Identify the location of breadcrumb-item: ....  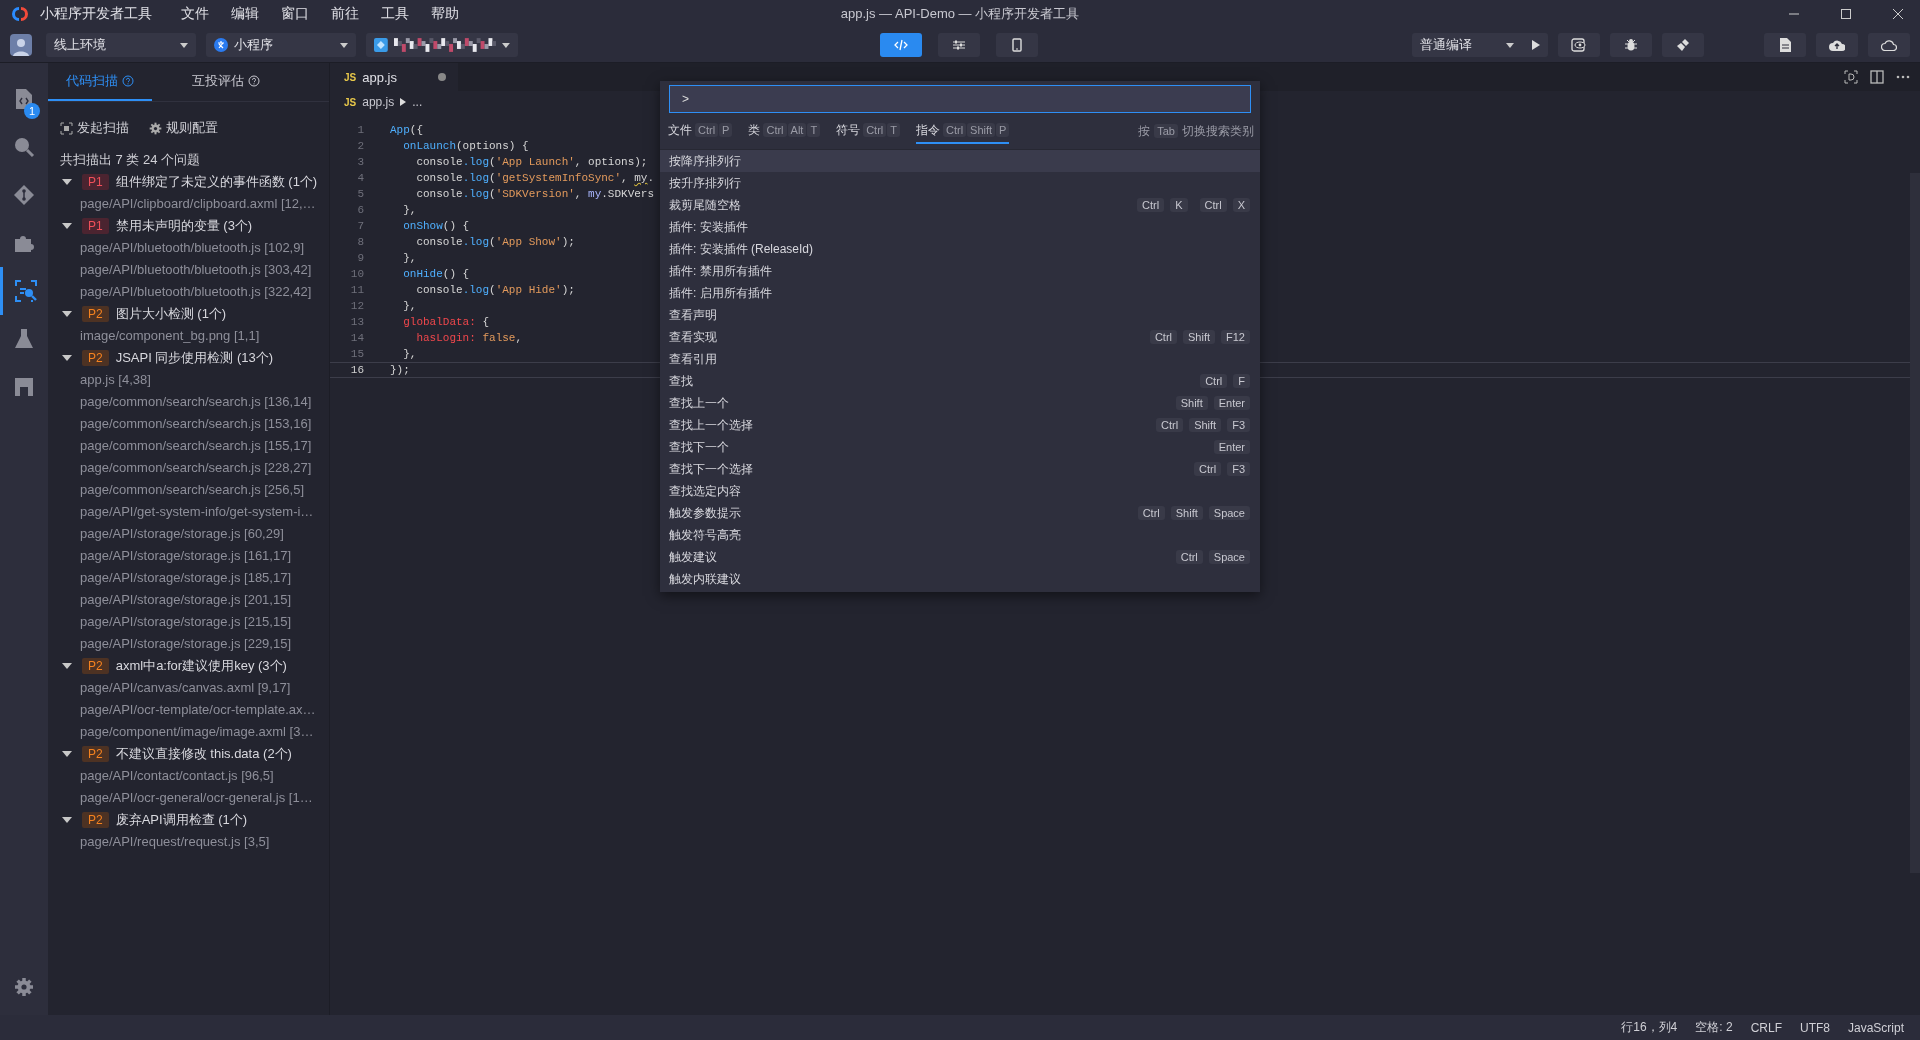
(417, 102).